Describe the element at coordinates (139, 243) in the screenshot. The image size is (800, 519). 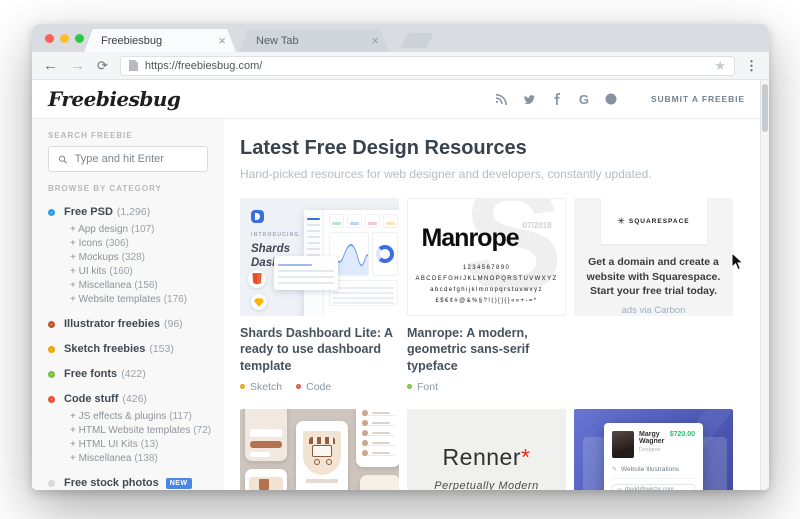
I see `sidebar-item-icons: + Icons (306)` at that location.